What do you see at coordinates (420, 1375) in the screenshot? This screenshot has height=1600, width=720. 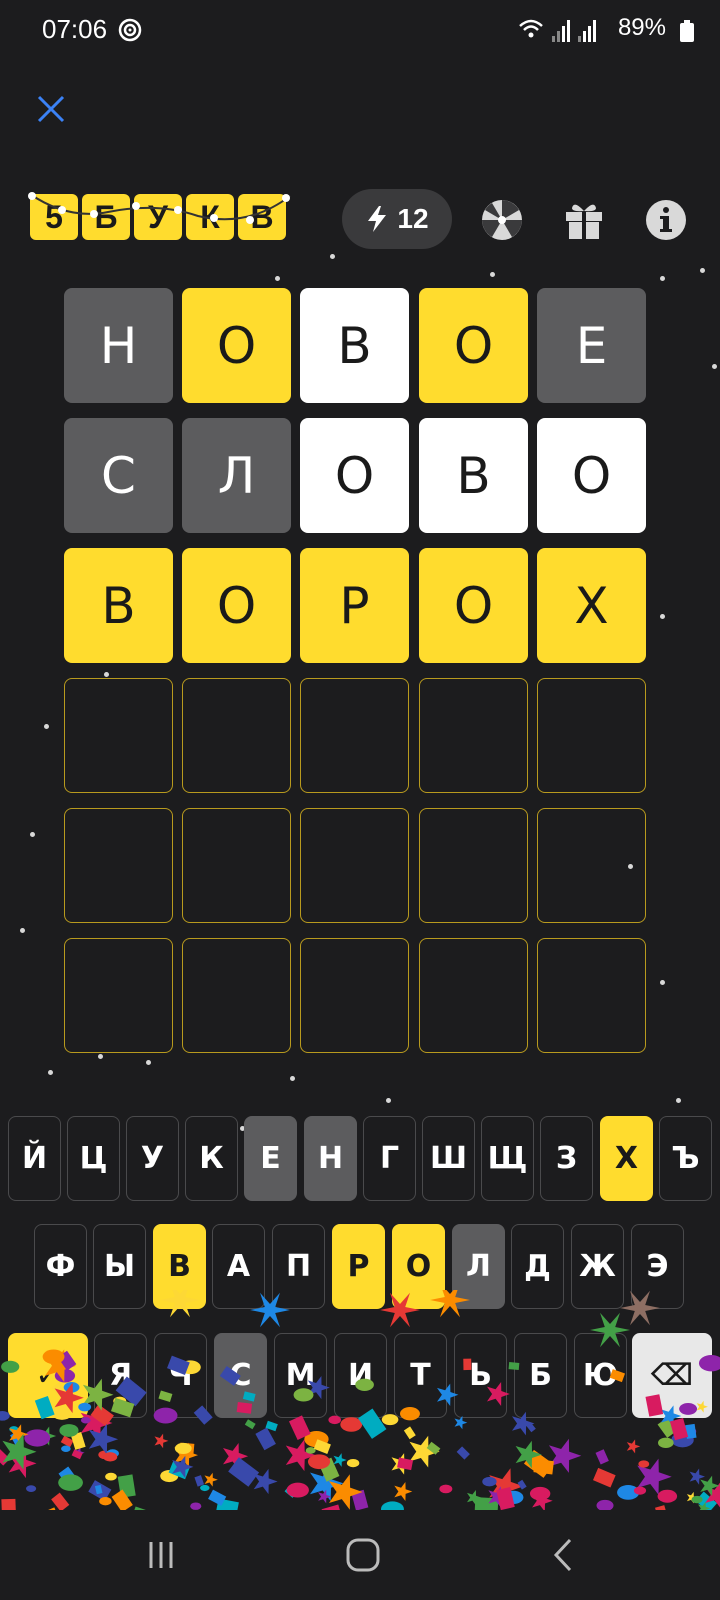 I see `key-Т: Т` at bounding box center [420, 1375].